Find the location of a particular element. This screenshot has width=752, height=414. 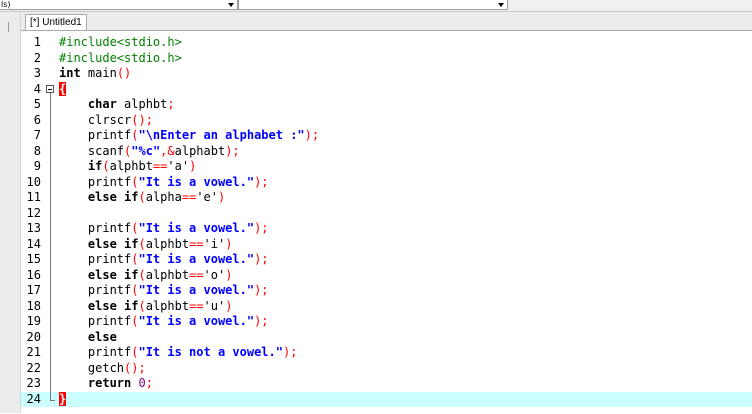

tab-untitled1: [*] Untitled1 is located at coordinates (56, 22).